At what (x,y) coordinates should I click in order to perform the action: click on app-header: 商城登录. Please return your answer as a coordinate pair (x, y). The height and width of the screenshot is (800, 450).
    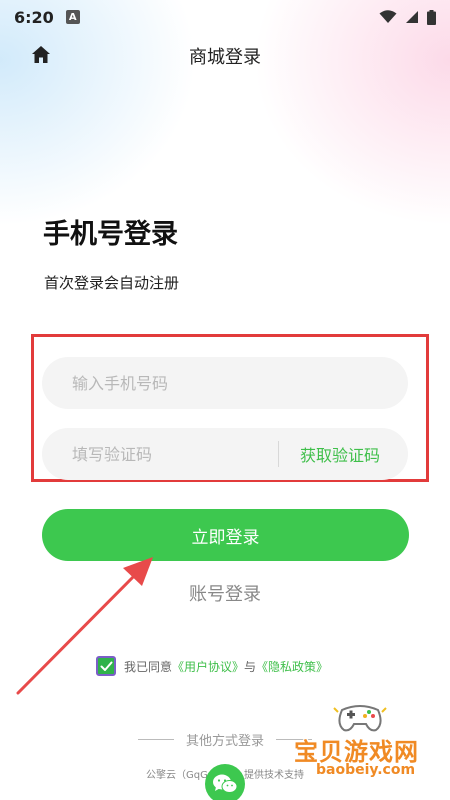
    Looking at the image, I should click on (225, 56).